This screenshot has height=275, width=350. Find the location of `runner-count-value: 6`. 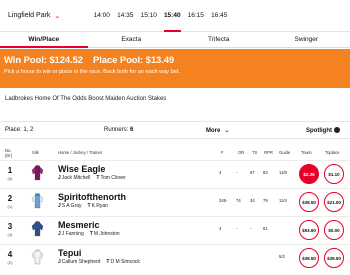

runner-count-value: 6 is located at coordinates (132, 130).